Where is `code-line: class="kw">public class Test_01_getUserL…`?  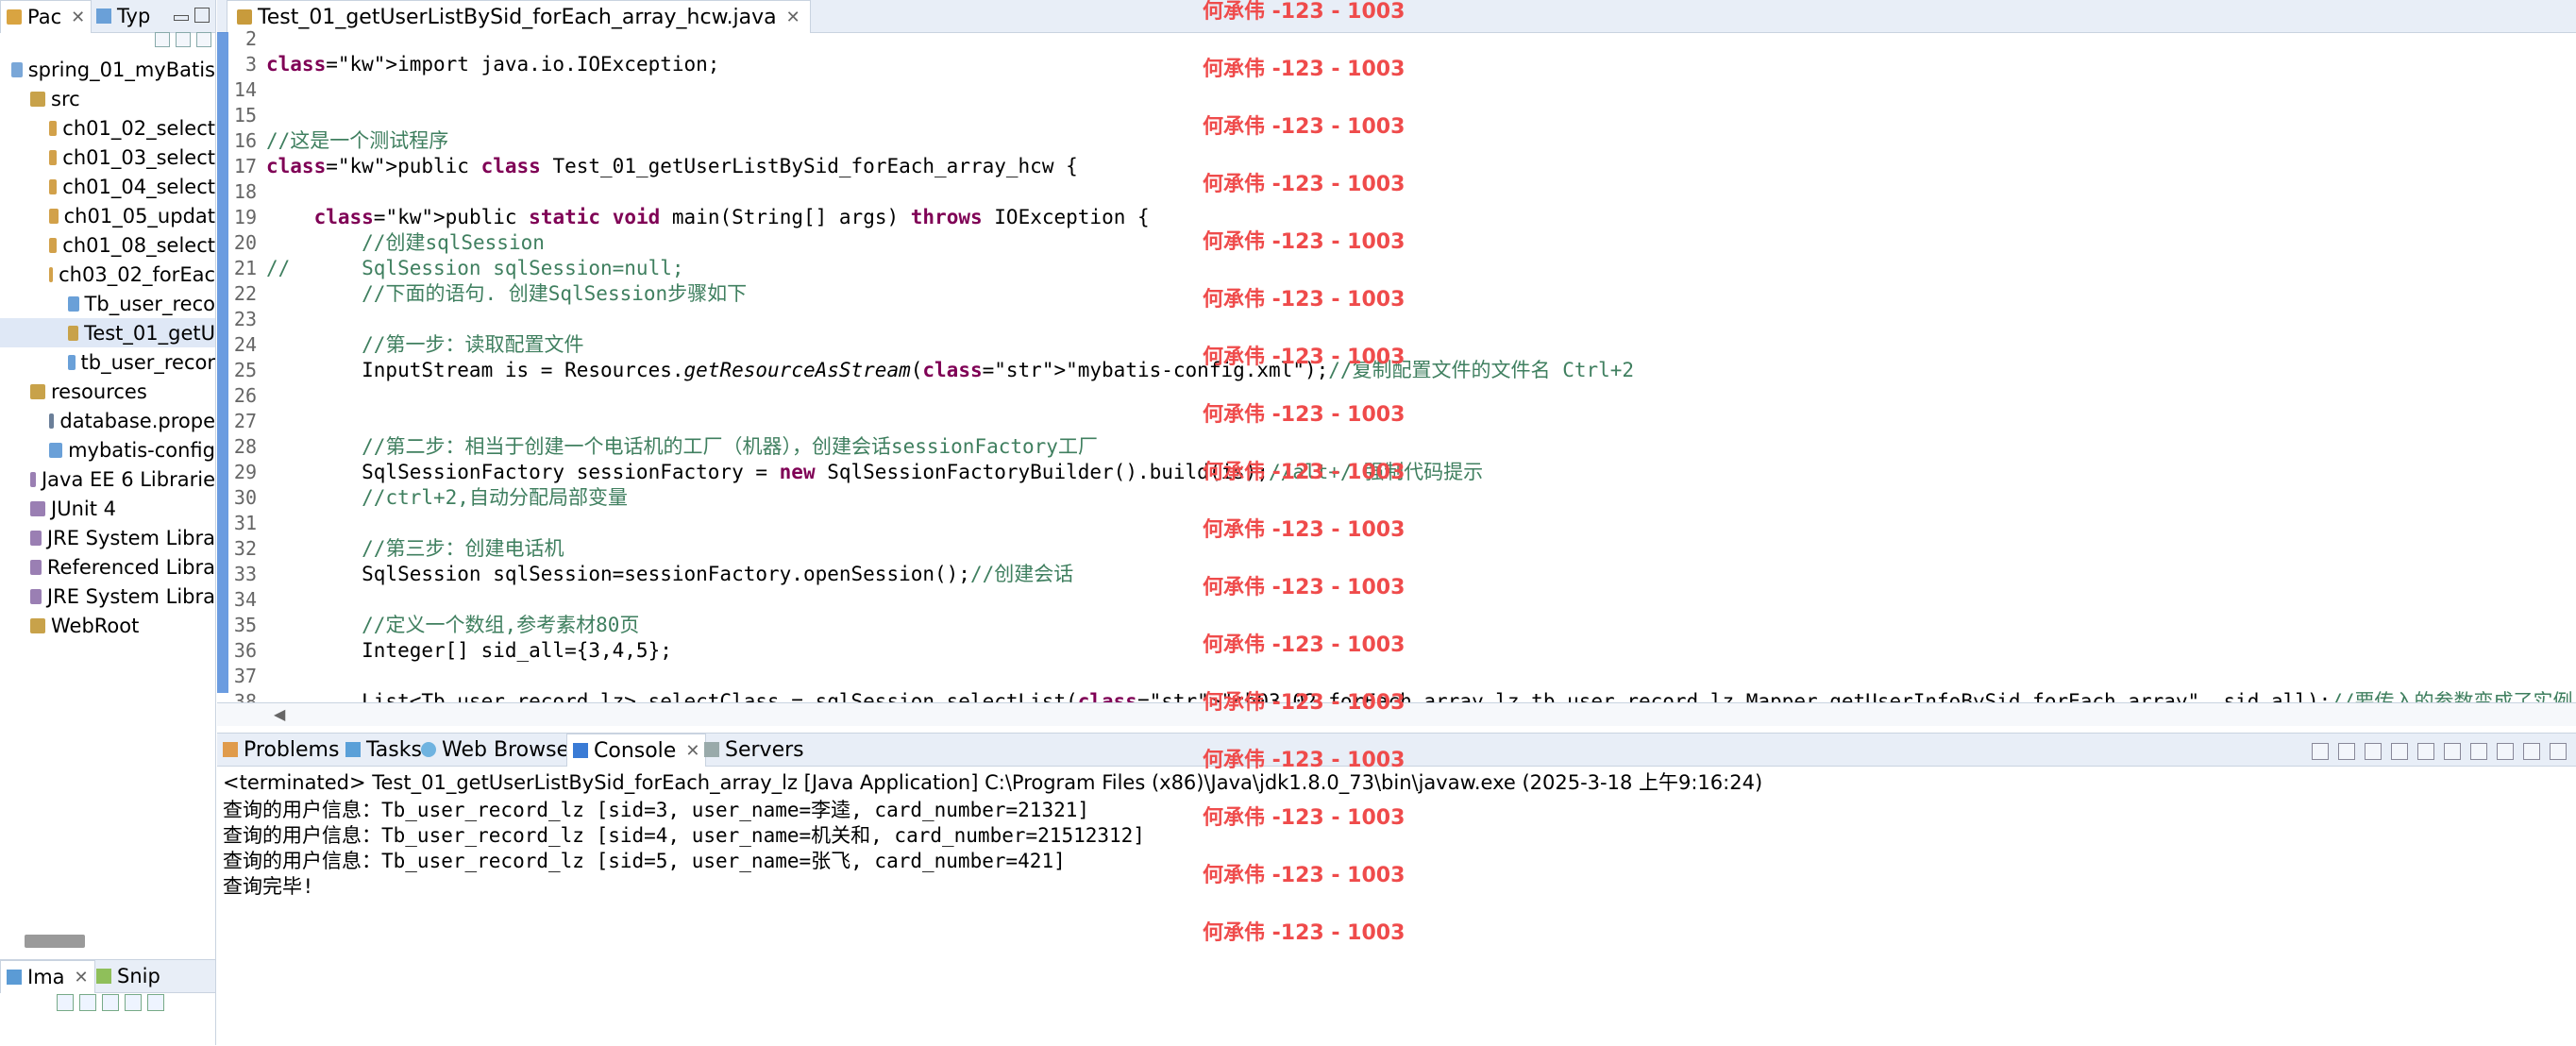
code-line: class="kw">public class Test_01_getUserL… is located at coordinates (1421, 166).